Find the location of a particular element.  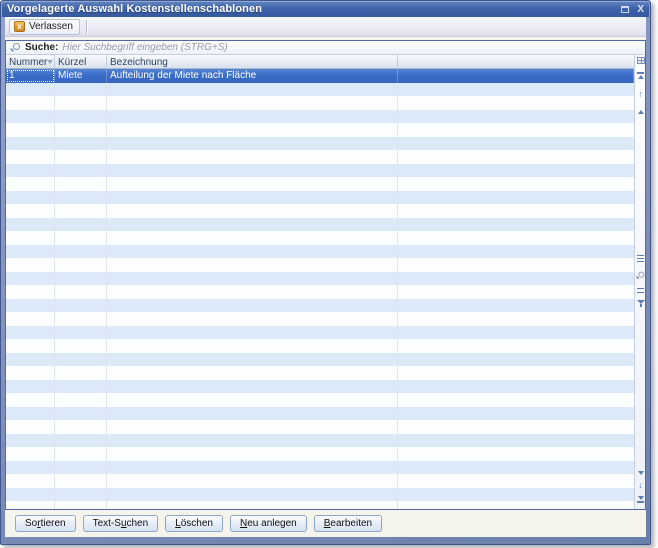

cell-c2: Miete is located at coordinates (81, 76).